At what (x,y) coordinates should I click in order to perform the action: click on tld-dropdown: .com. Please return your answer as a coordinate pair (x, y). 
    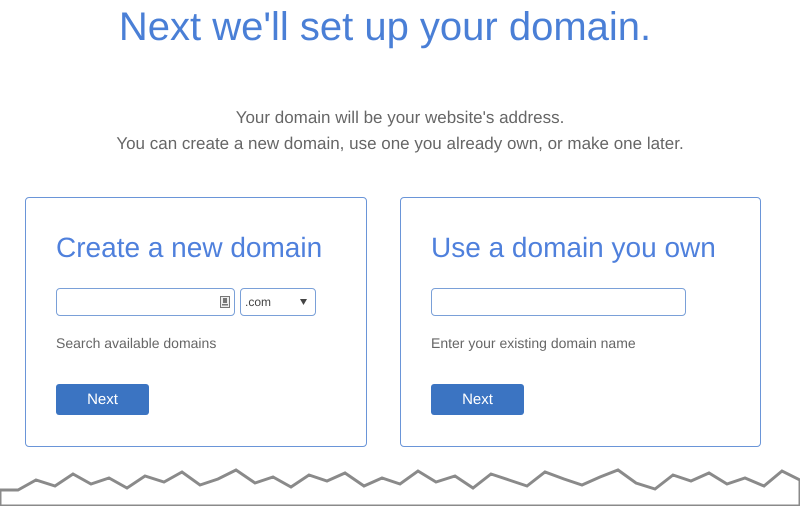
    Looking at the image, I should click on (278, 302).